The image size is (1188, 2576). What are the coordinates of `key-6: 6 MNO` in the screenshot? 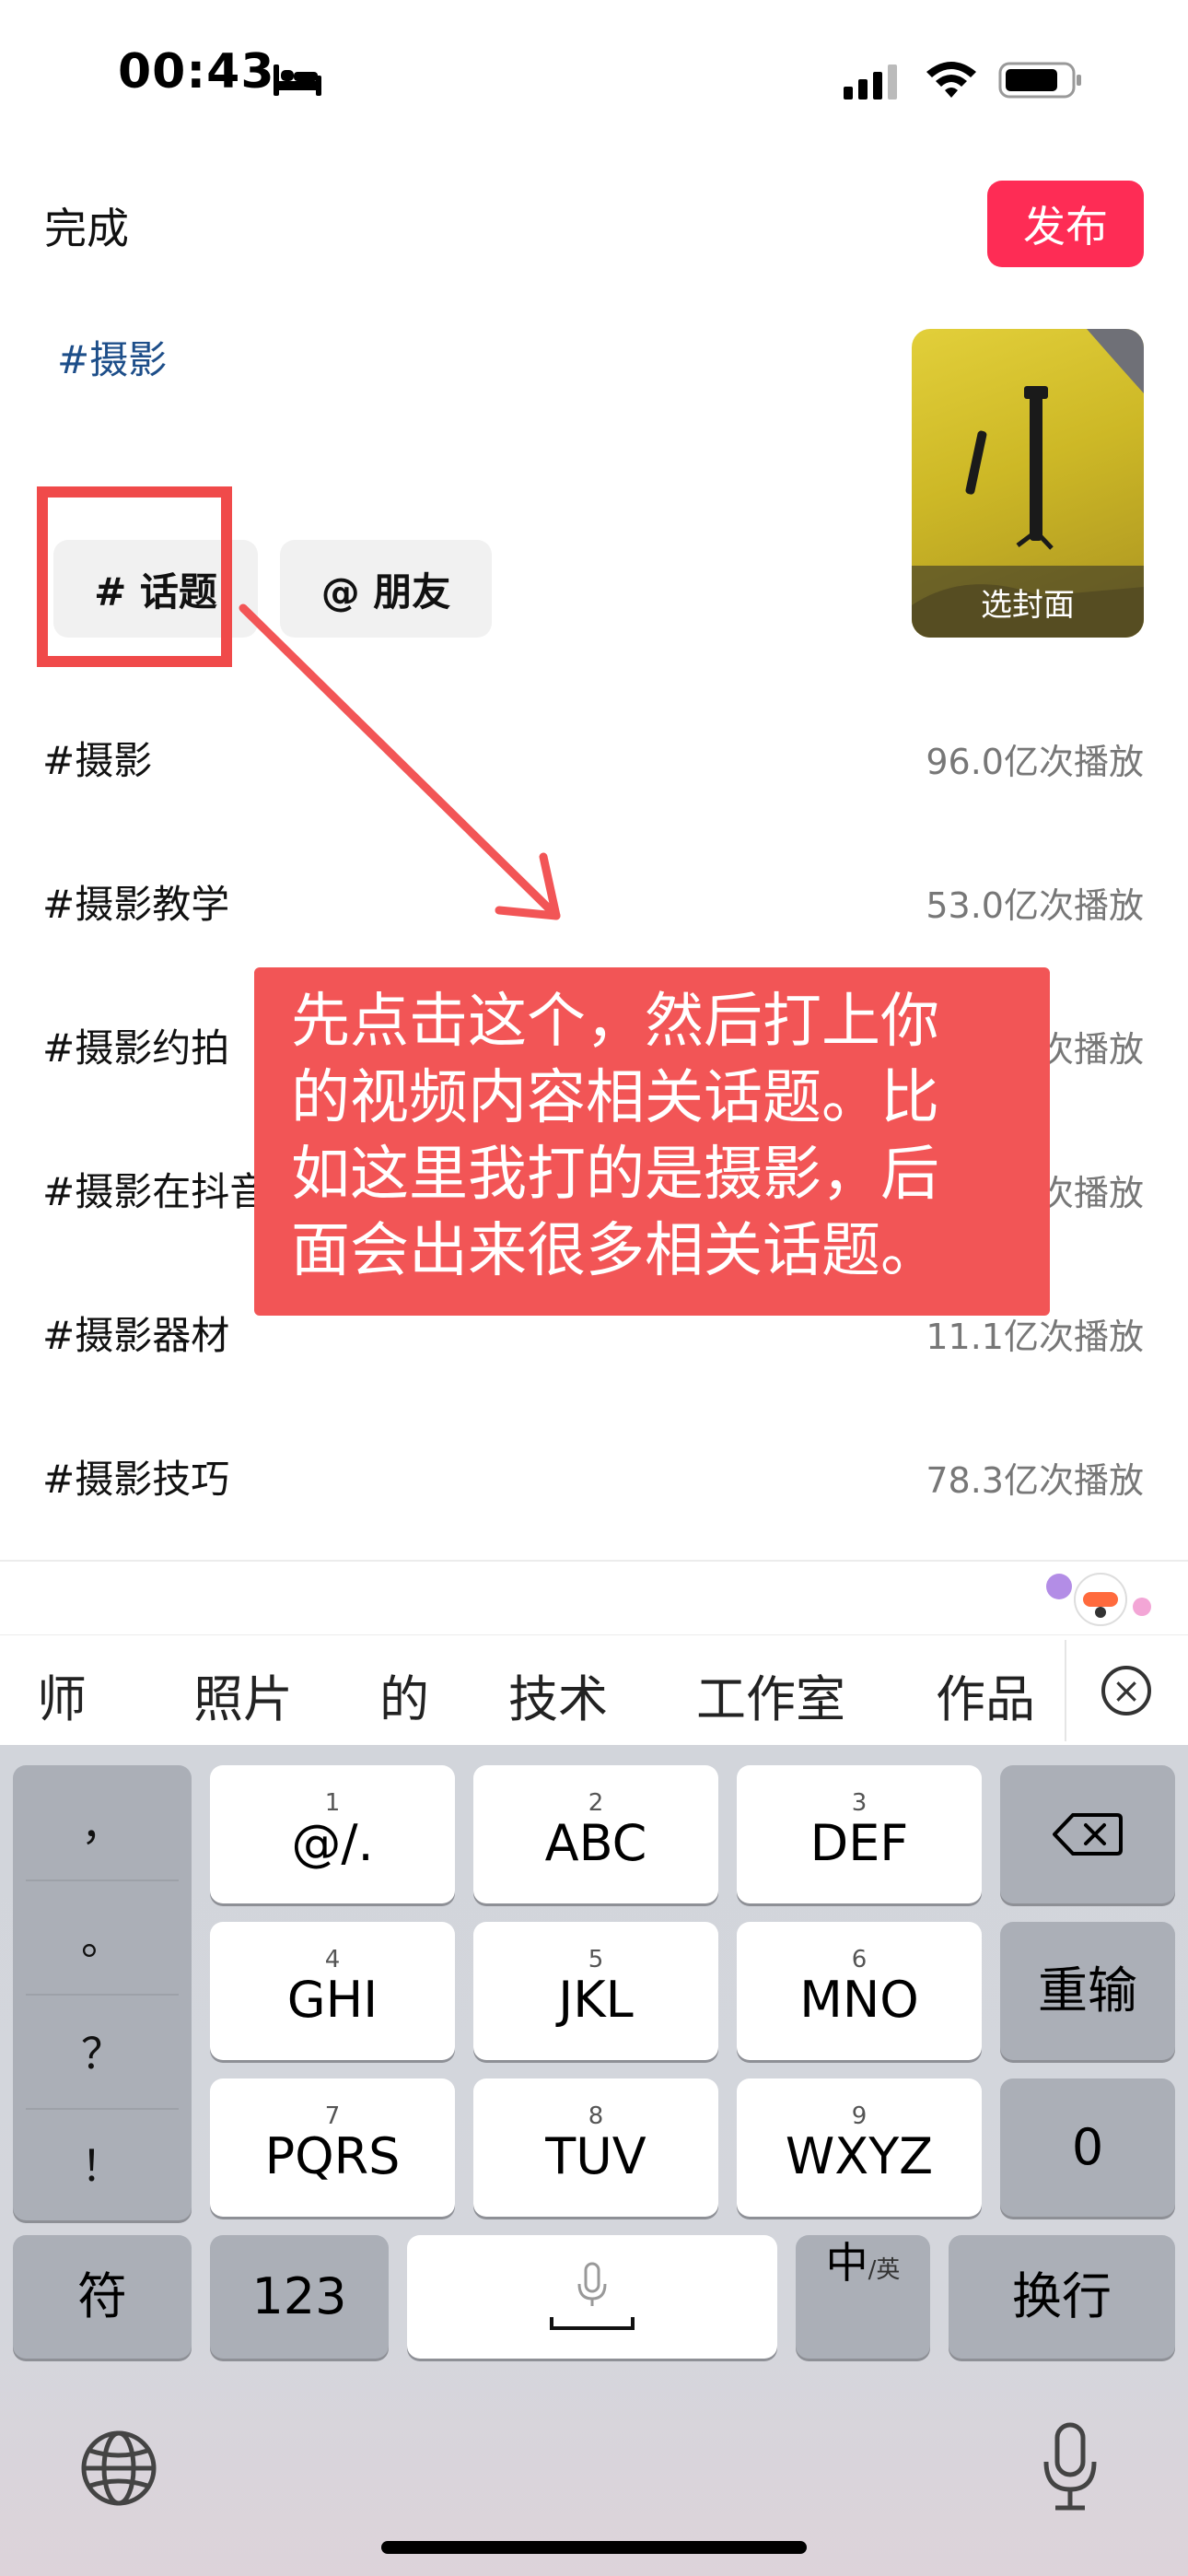 It's located at (859, 1991).